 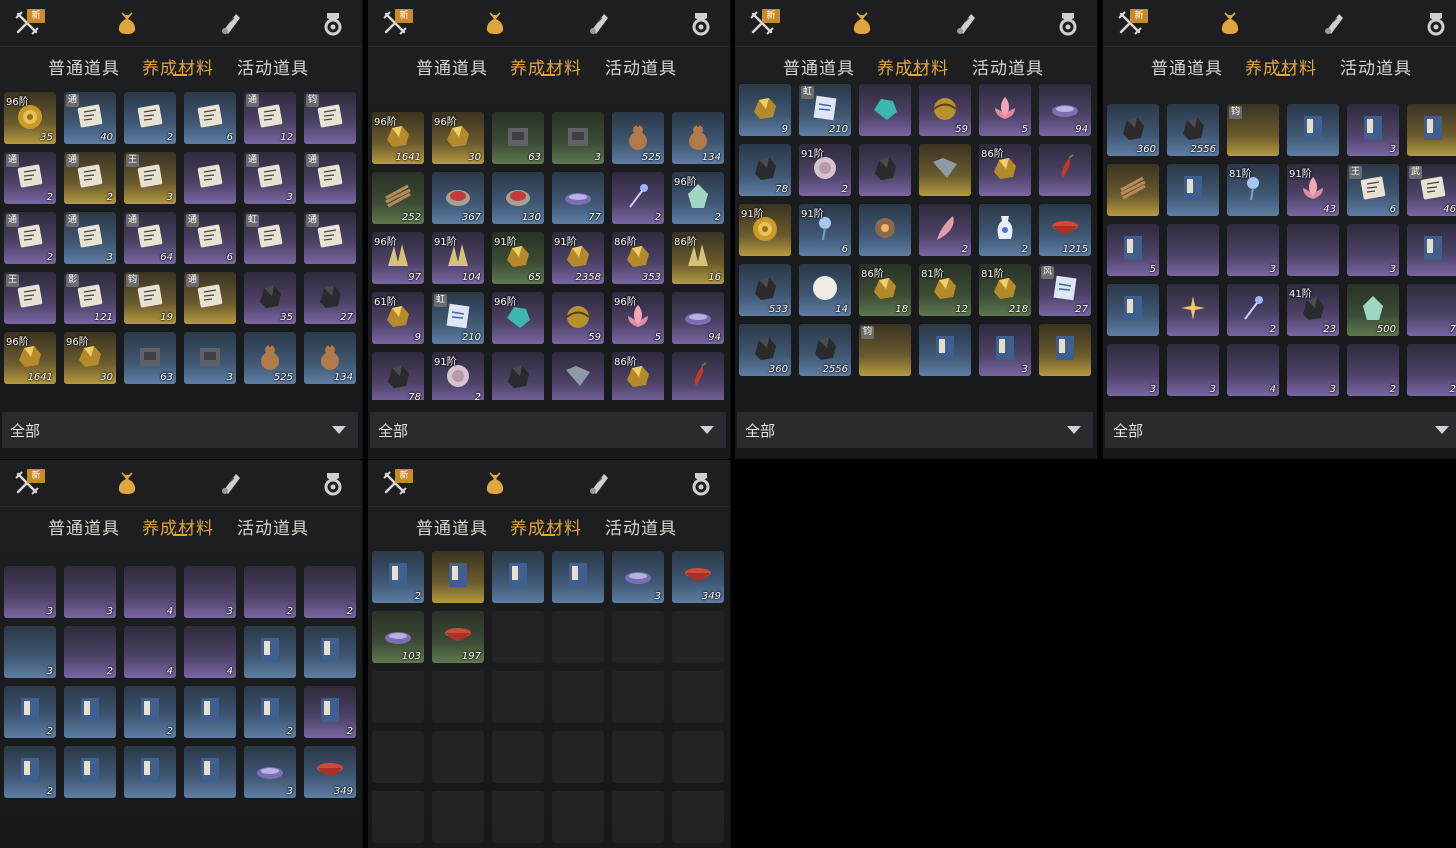 What do you see at coordinates (1065, 290) in the screenshot?
I see `item-slot: 风 27` at bounding box center [1065, 290].